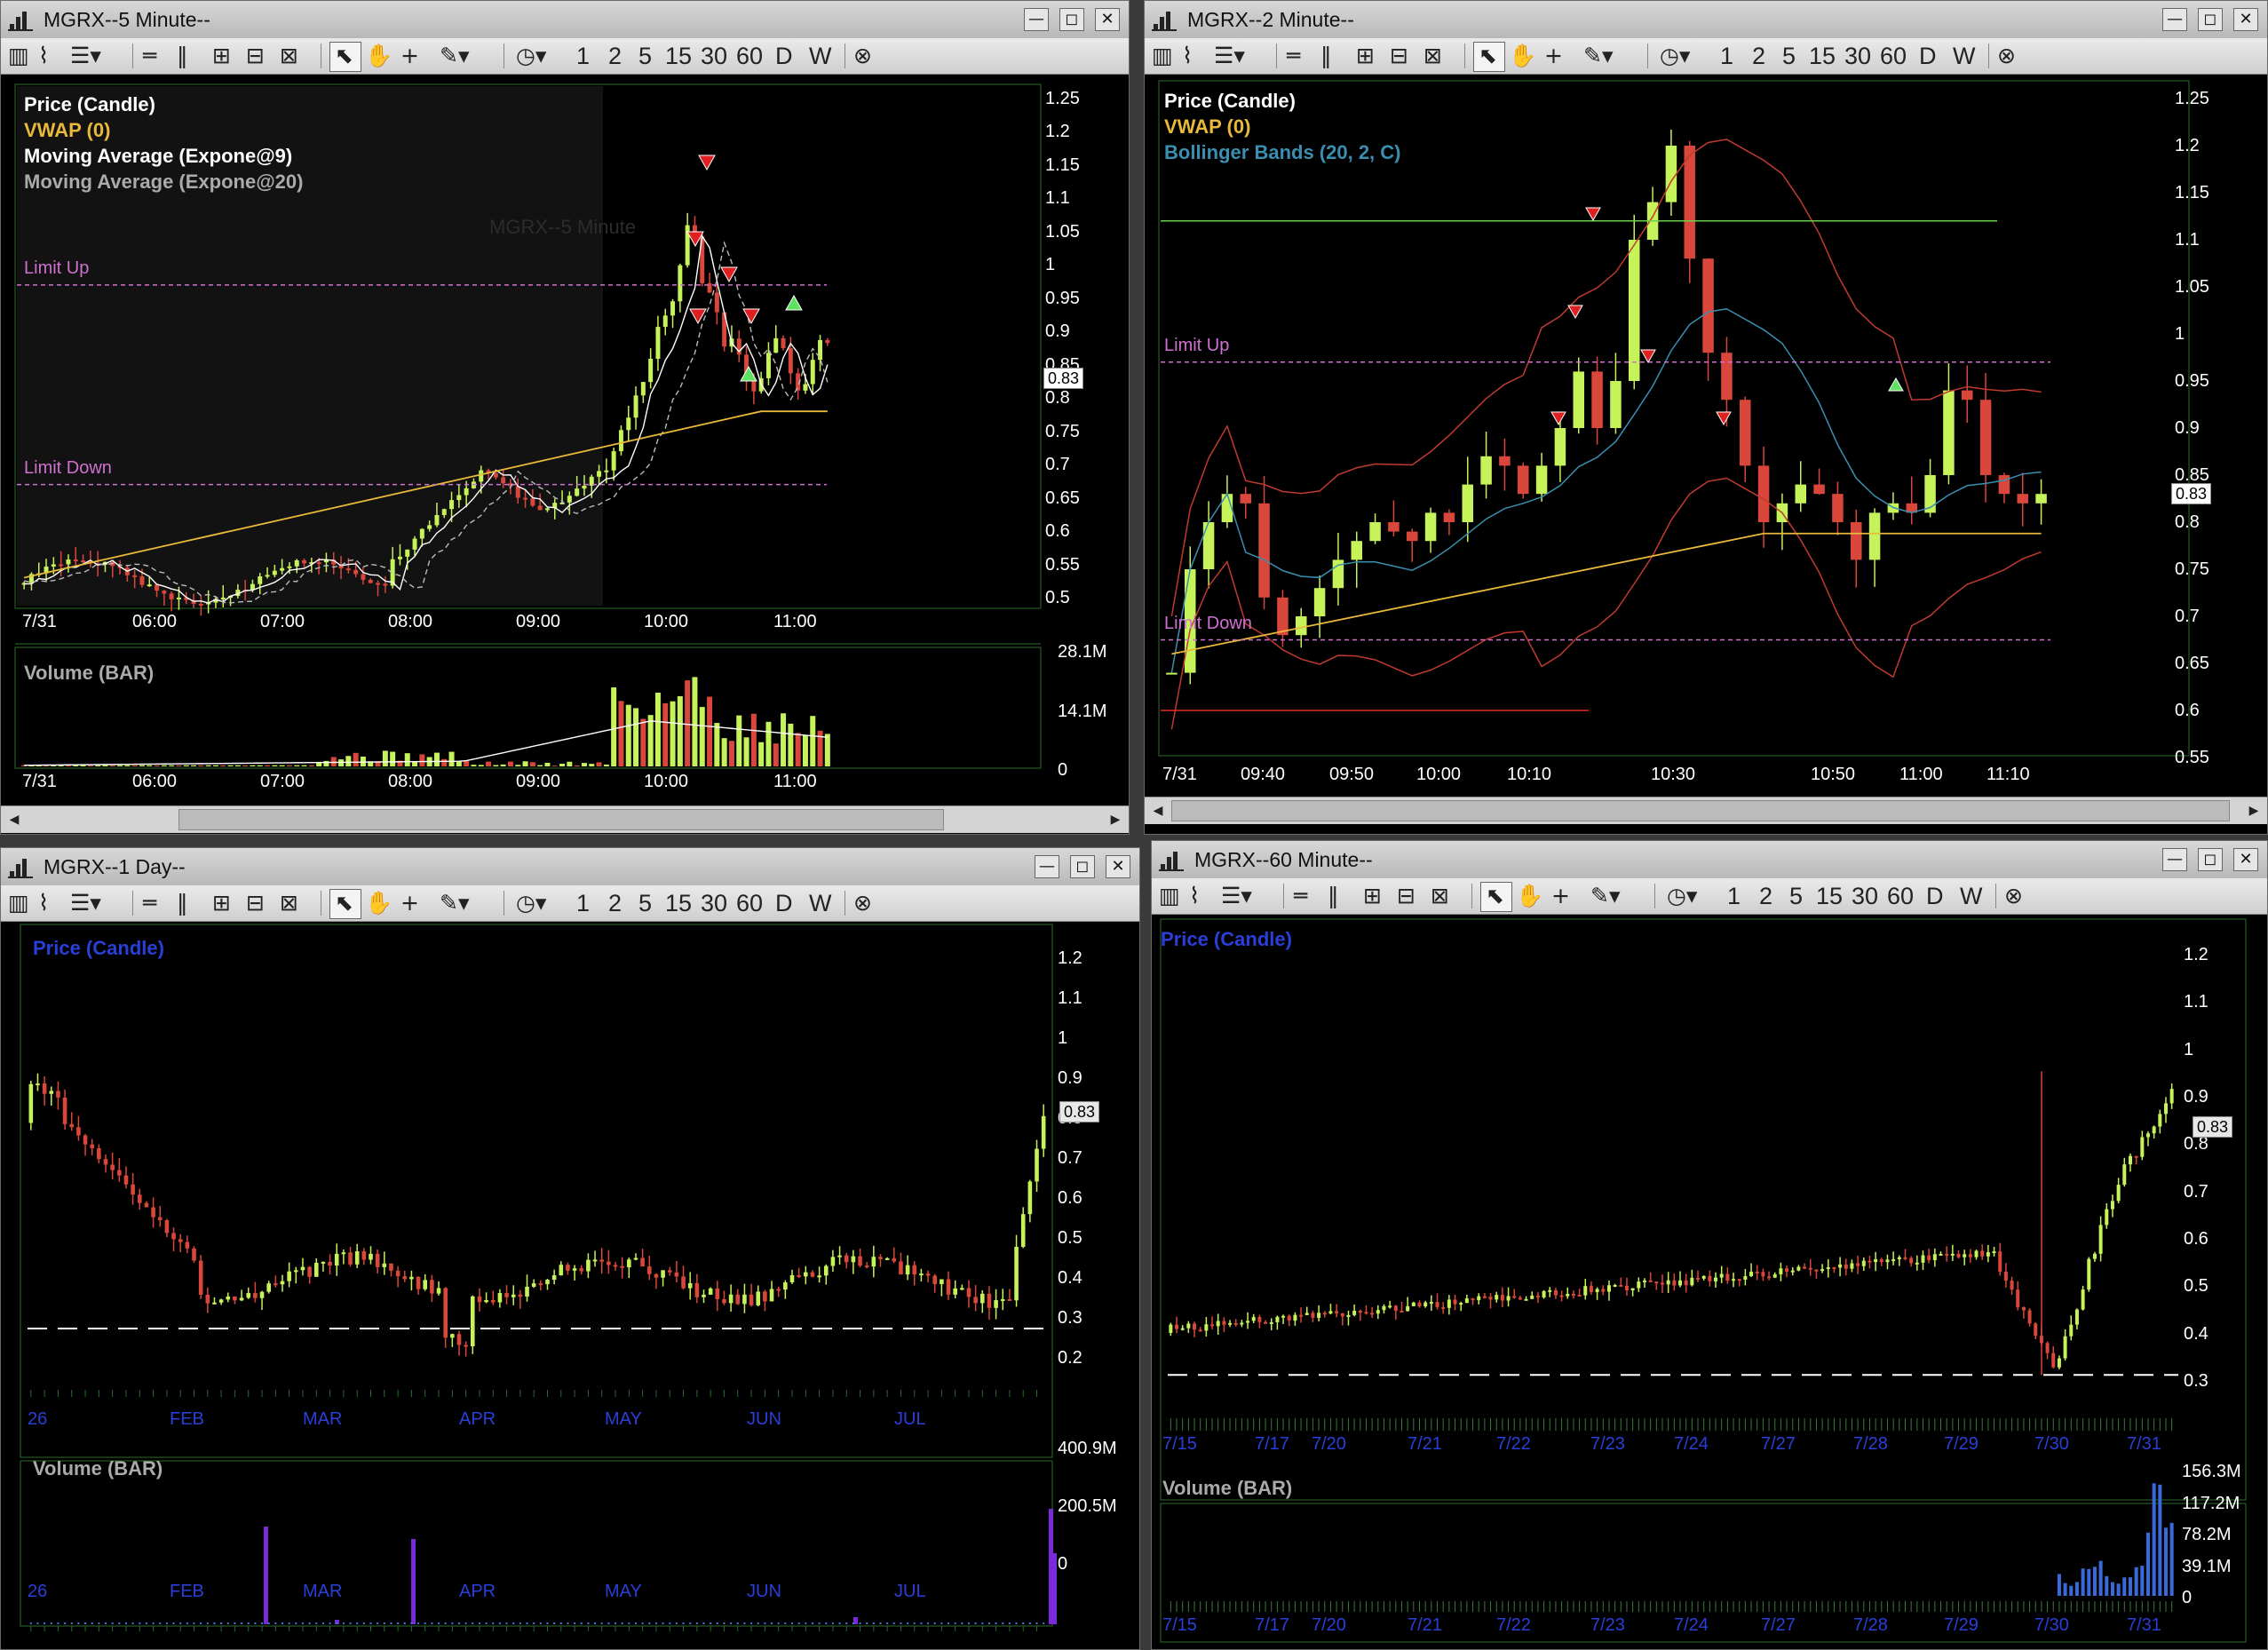 The height and width of the screenshot is (1650, 2268). Describe the element at coordinates (1606, 593) in the screenshot. I see `vwap-line` at that location.